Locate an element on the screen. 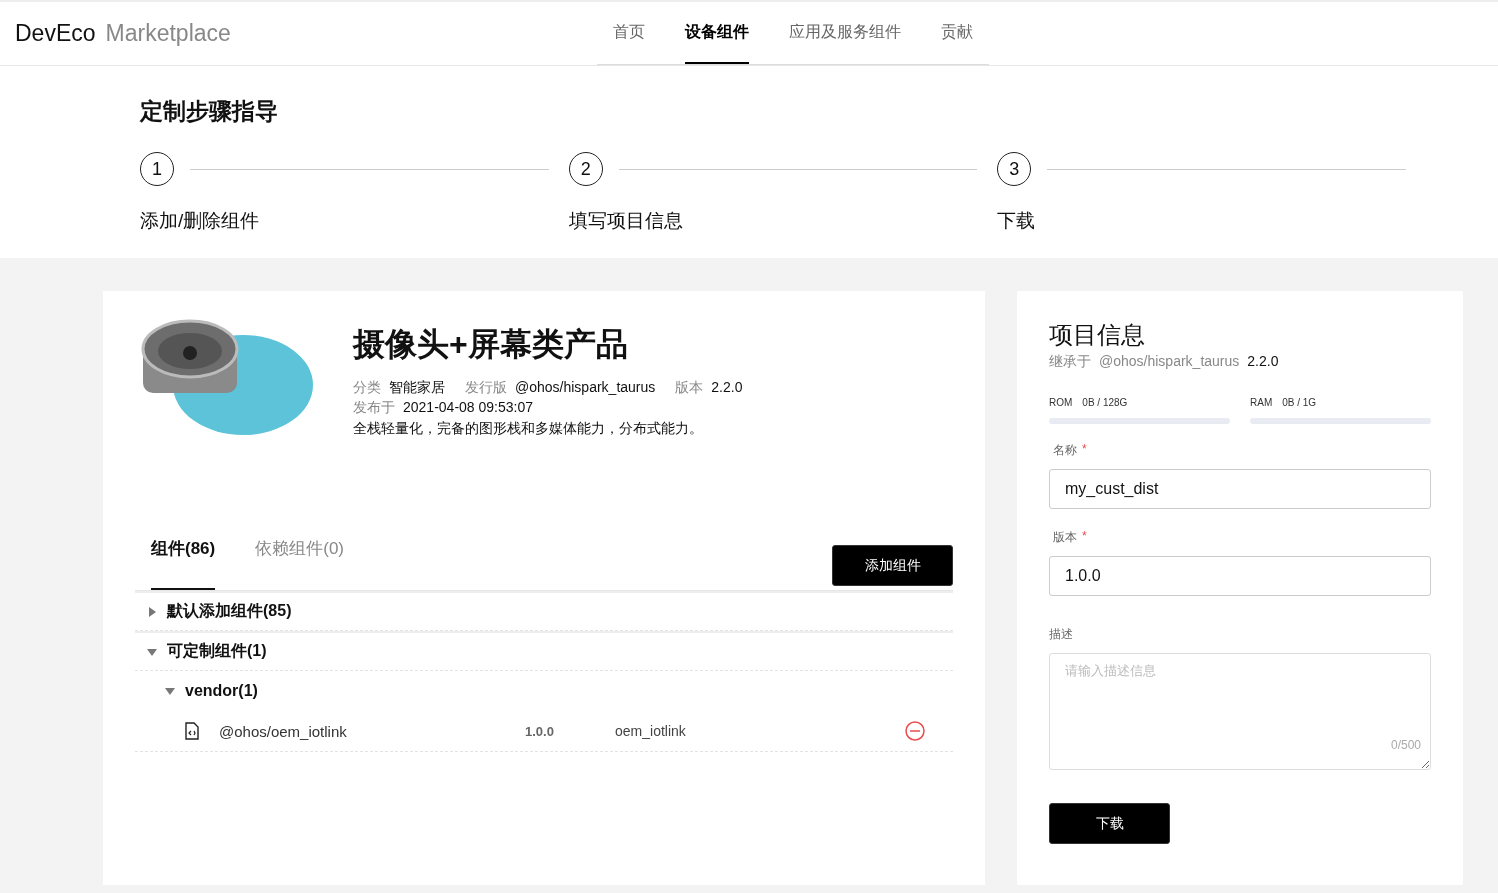 The width and height of the screenshot is (1498, 893). remove-icon is located at coordinates (915, 731).